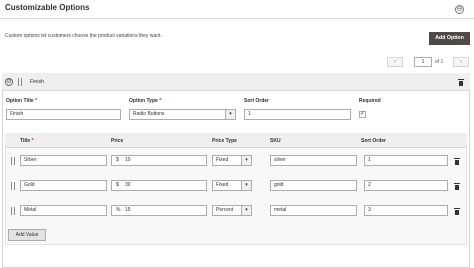 The width and height of the screenshot is (474, 268). I want to click on value-title-input: Metal, so click(63, 210).